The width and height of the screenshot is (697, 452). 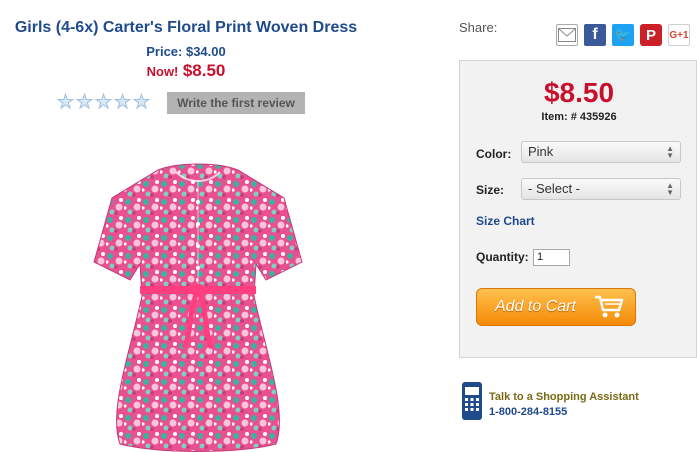 What do you see at coordinates (505, 221) in the screenshot?
I see `size-chart-link: Size Chart` at bounding box center [505, 221].